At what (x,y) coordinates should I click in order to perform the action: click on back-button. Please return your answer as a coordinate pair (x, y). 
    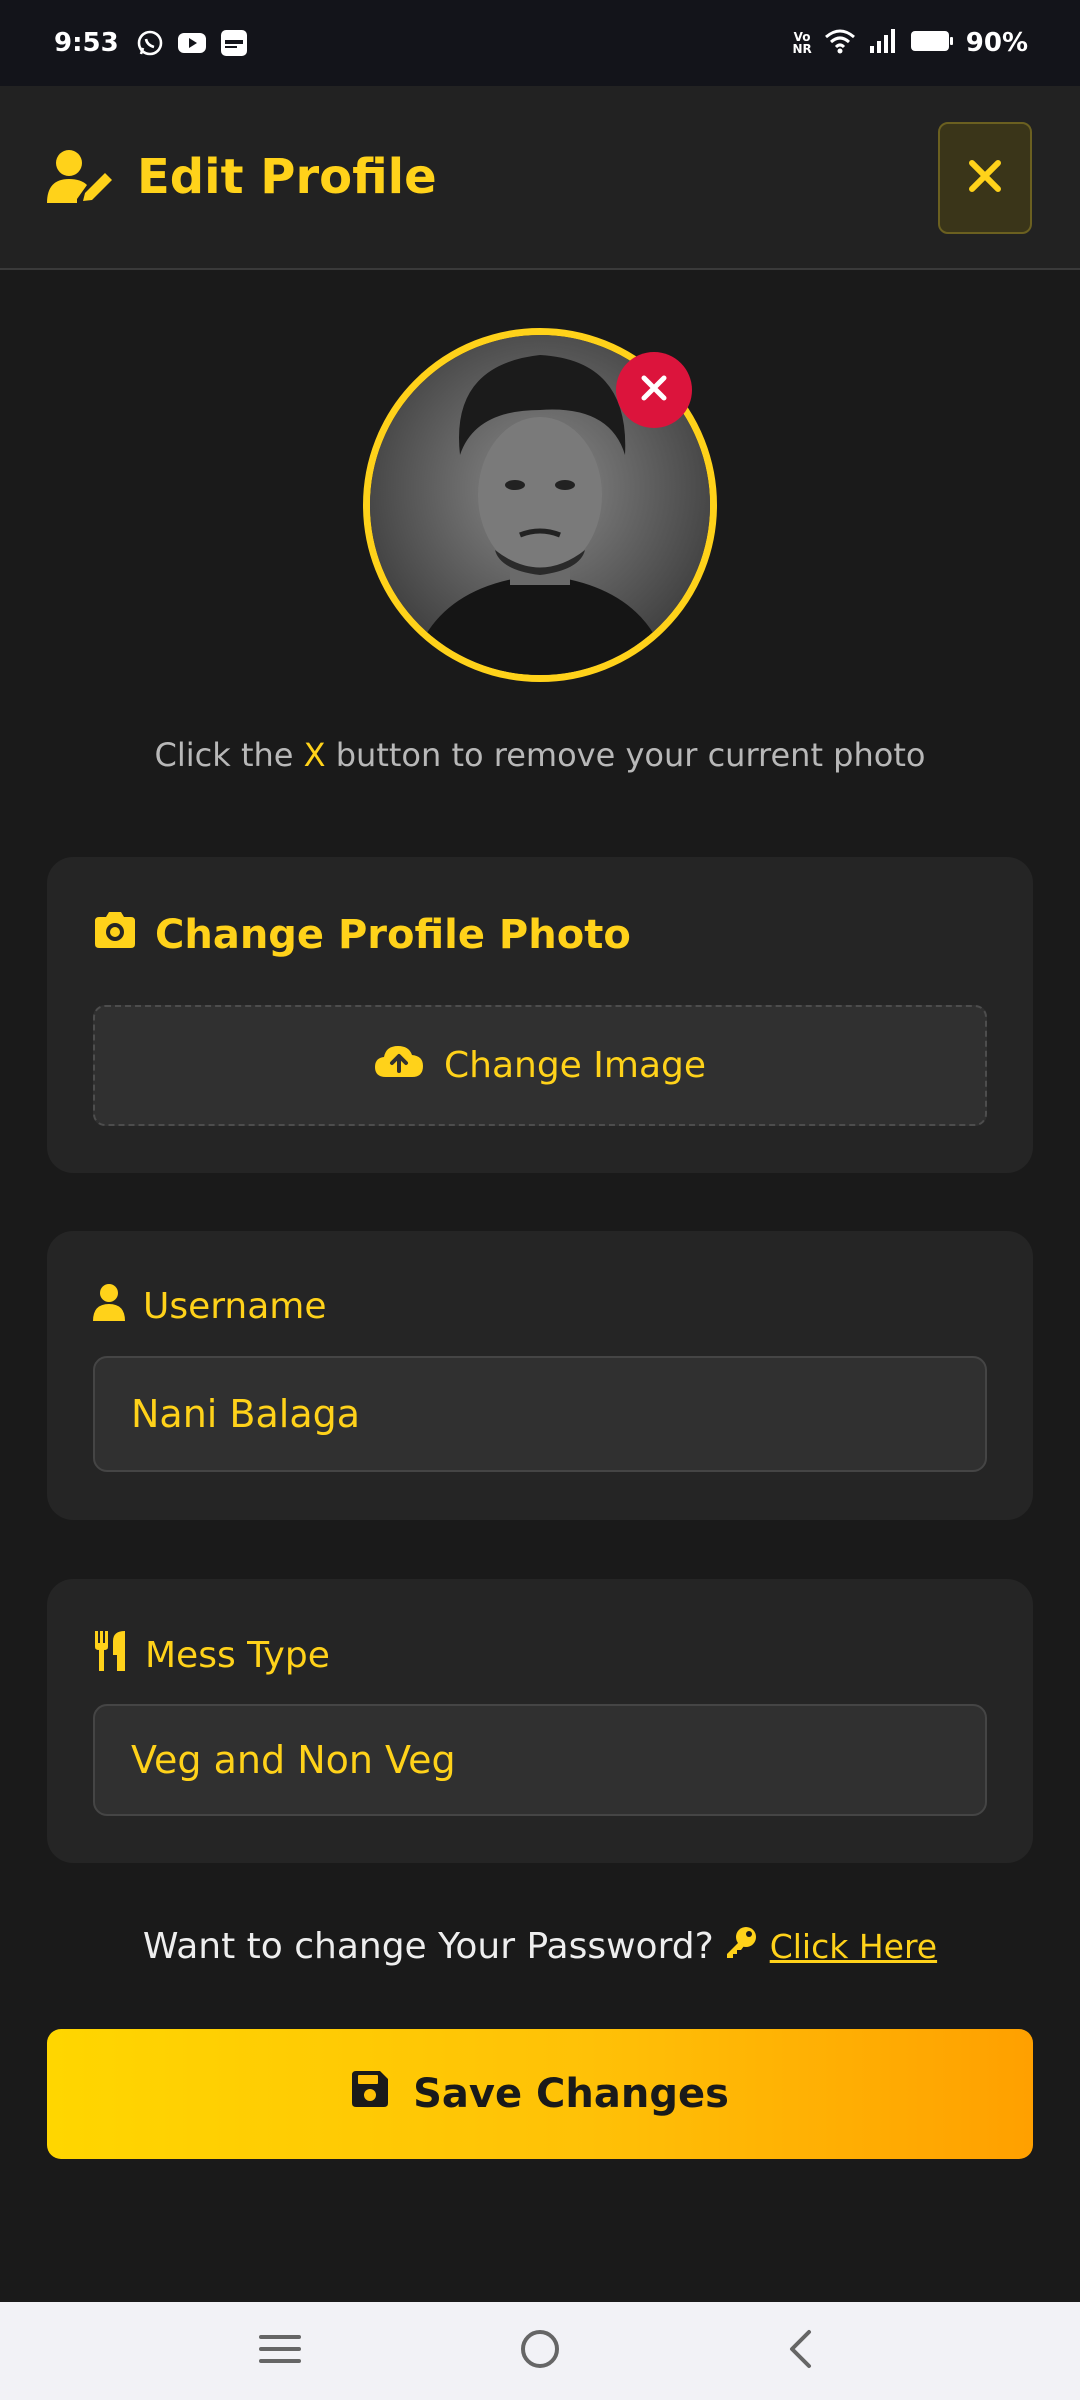
    Looking at the image, I should click on (800, 2351).